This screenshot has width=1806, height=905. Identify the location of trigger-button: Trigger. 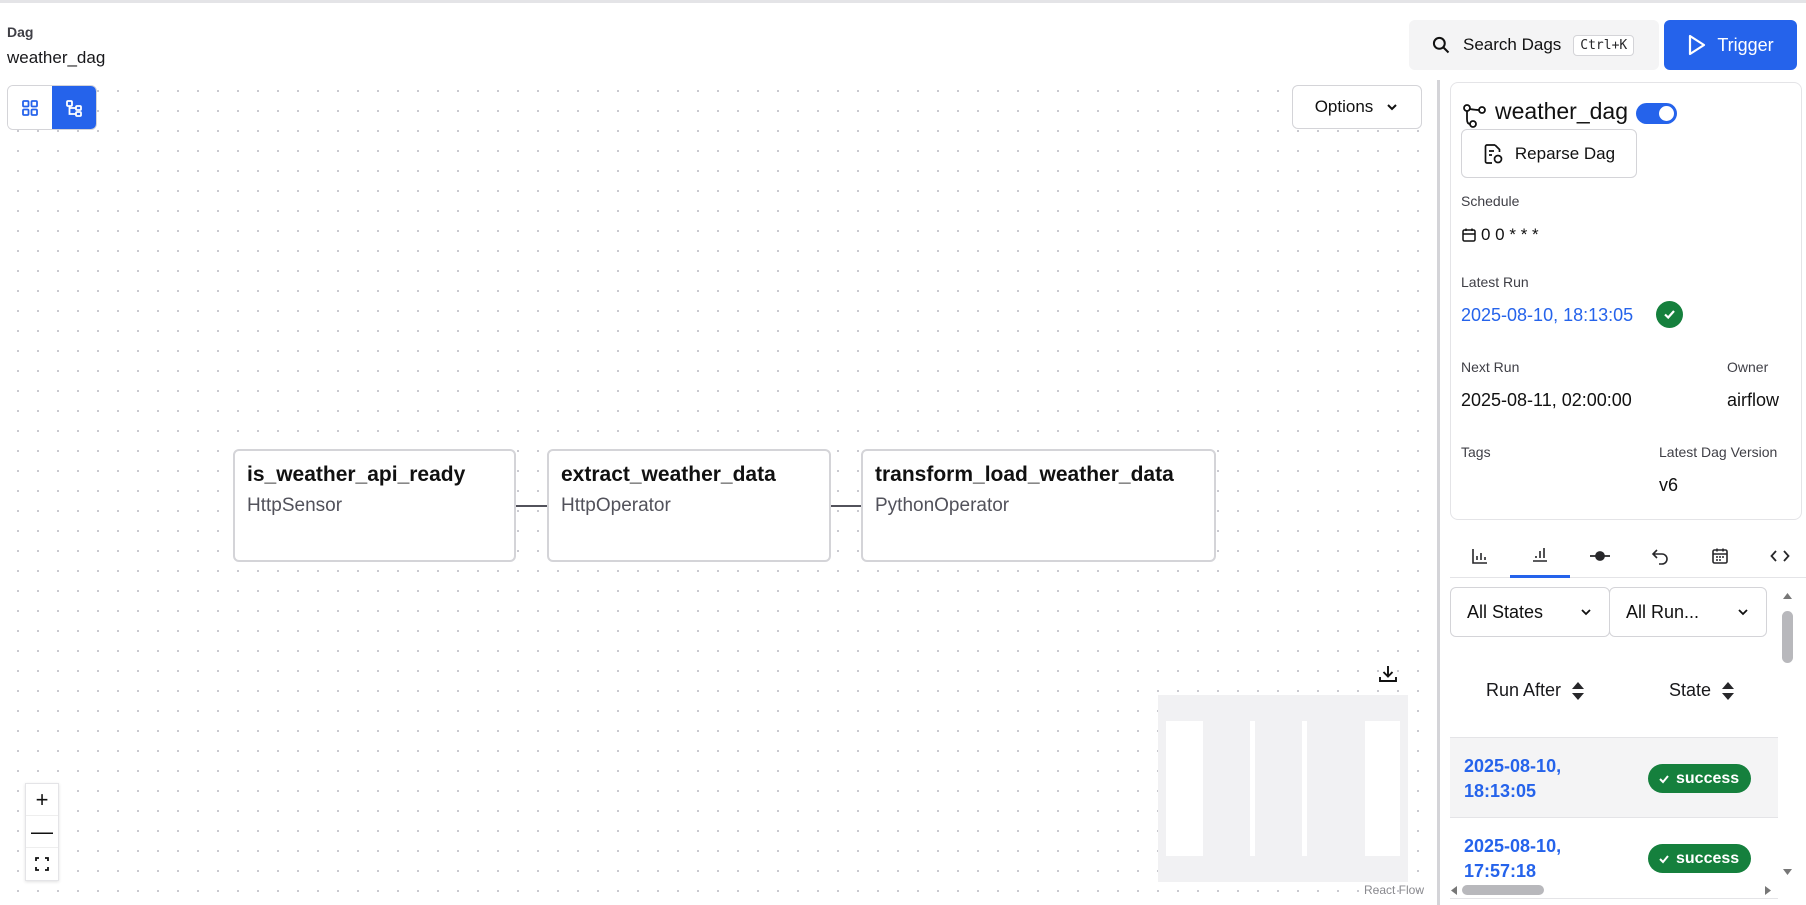
(1730, 45).